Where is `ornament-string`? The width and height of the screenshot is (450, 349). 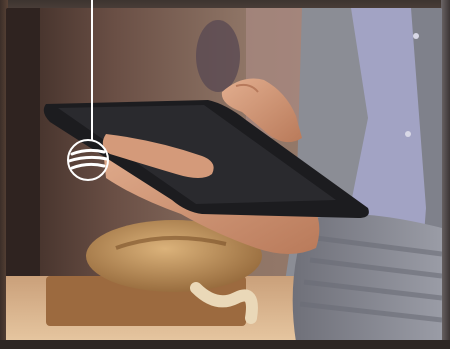
ornament-string is located at coordinates (92, 70).